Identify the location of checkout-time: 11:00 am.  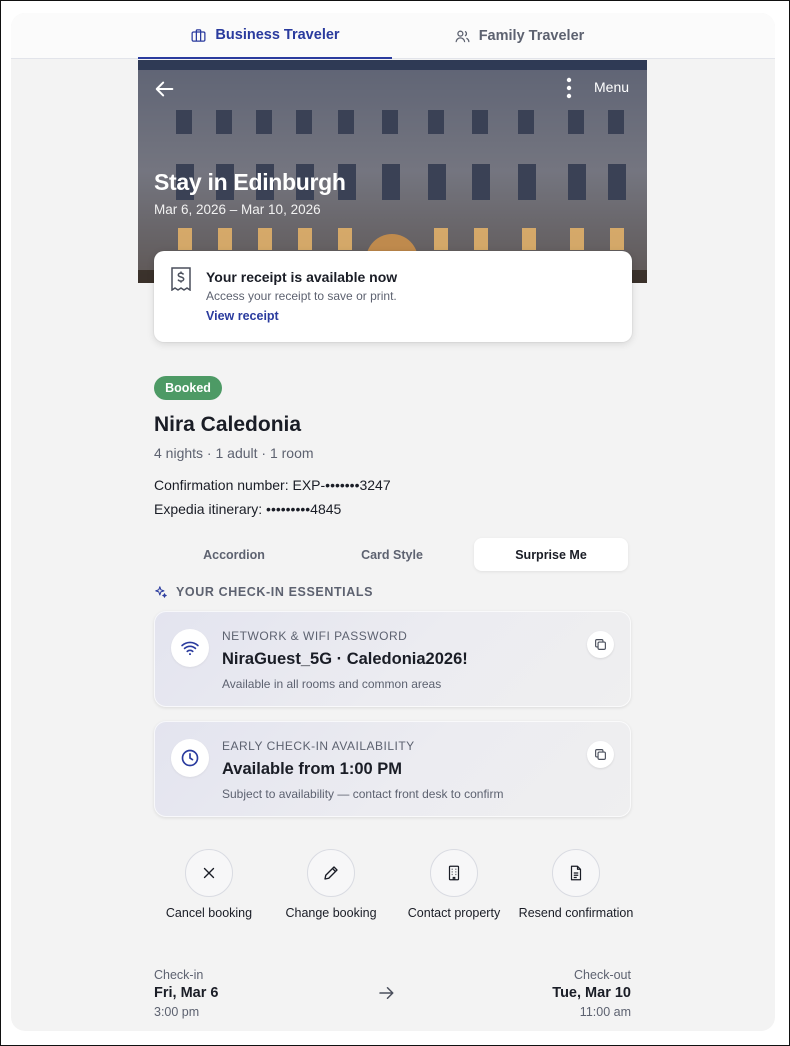
(605, 1012).